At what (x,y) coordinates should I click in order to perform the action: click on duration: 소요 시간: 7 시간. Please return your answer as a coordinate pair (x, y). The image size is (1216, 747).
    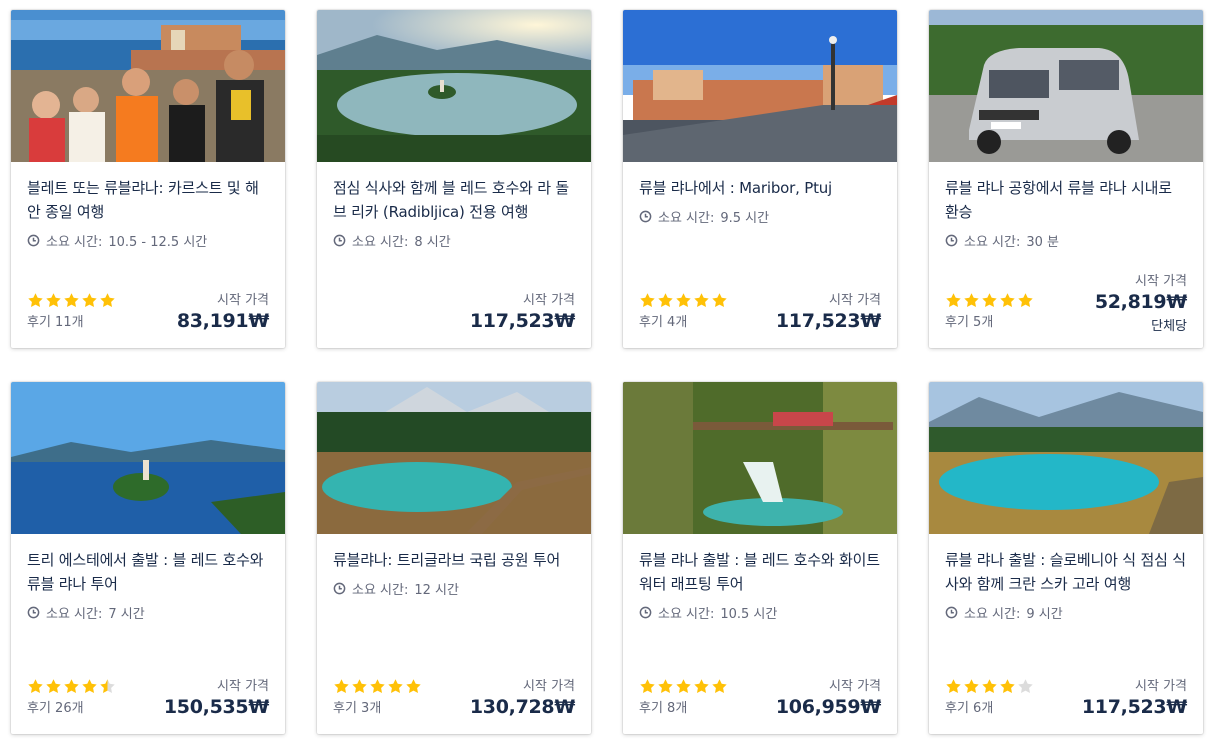
    Looking at the image, I should click on (148, 612).